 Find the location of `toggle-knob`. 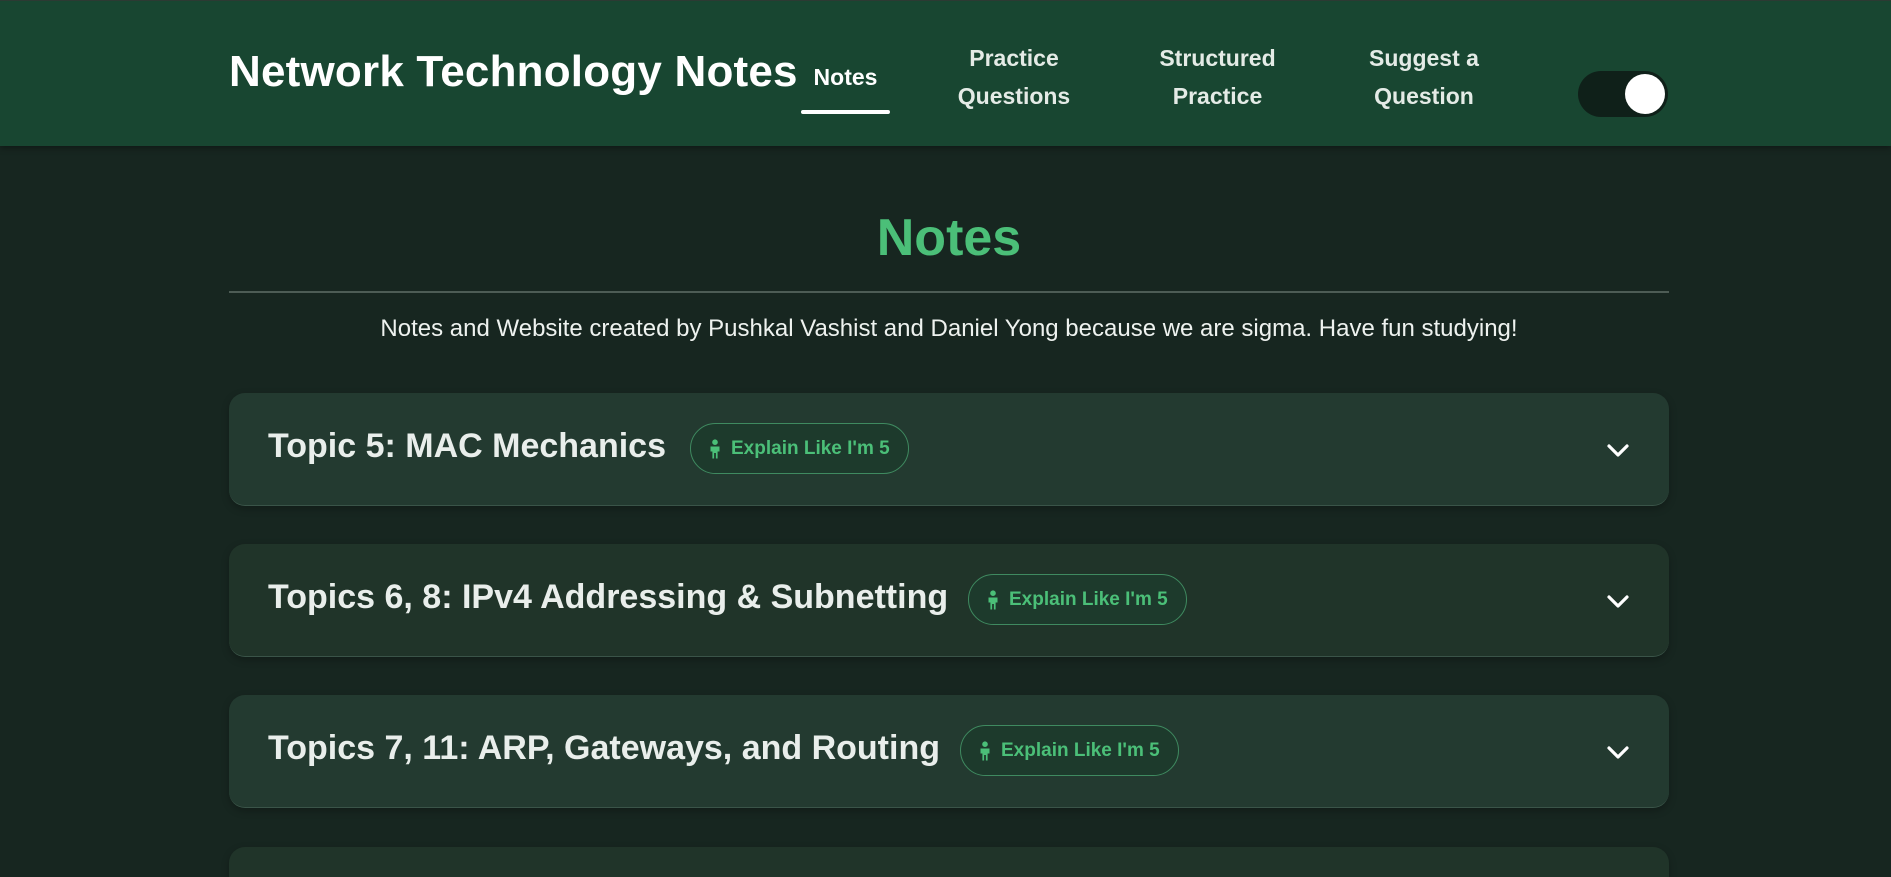

toggle-knob is located at coordinates (1645, 94).